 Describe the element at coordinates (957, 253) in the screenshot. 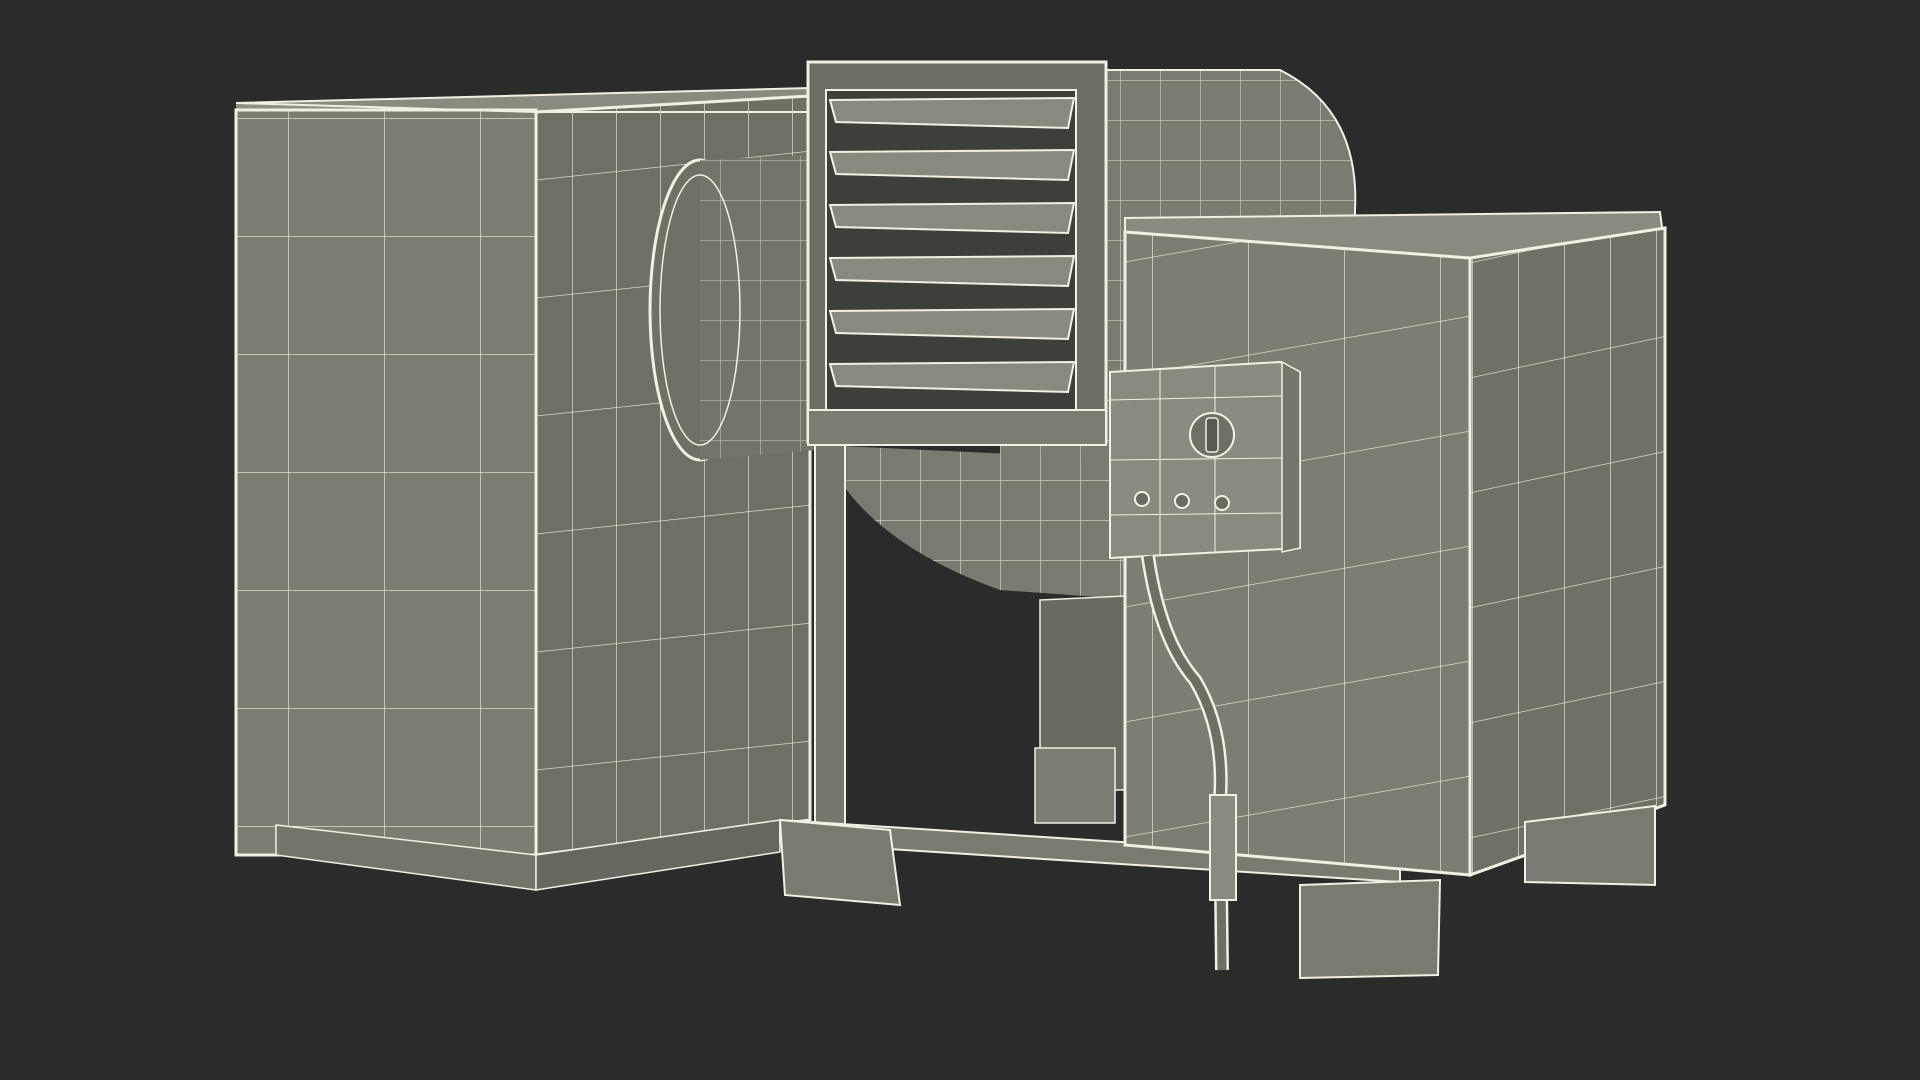

I see `louvered-vent` at that location.